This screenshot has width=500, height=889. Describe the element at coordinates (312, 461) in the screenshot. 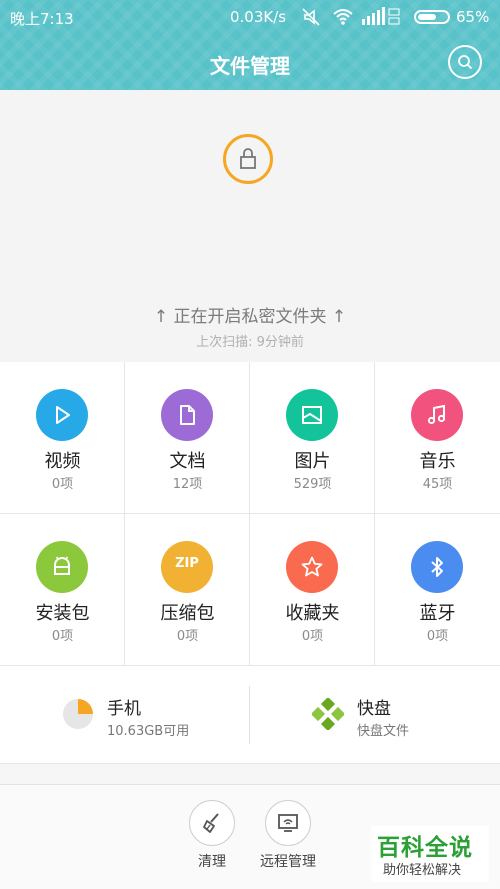

I see `category-label: 图片` at that location.